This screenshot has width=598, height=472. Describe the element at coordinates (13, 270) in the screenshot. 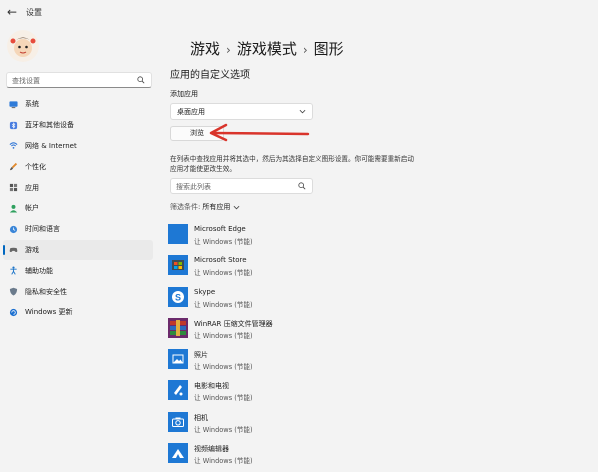

I see `accessibility-icon` at that location.